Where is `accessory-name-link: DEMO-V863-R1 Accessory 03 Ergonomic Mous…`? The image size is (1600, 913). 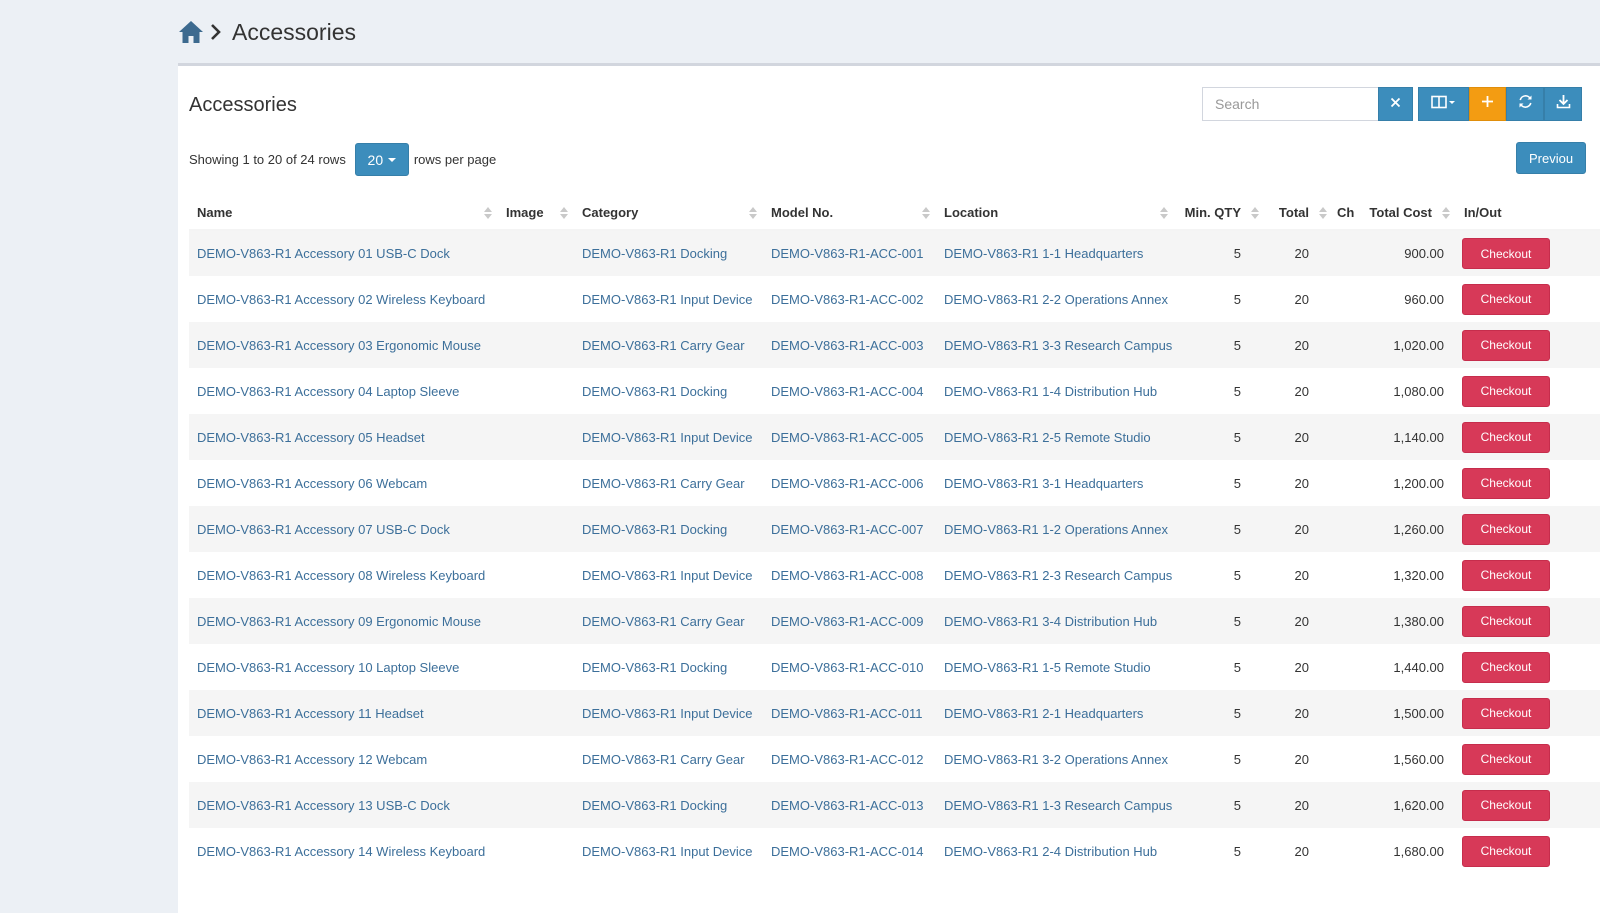
accessory-name-link: DEMO-V863-R1 Accessory 03 Ergonomic Mous… is located at coordinates (339, 345).